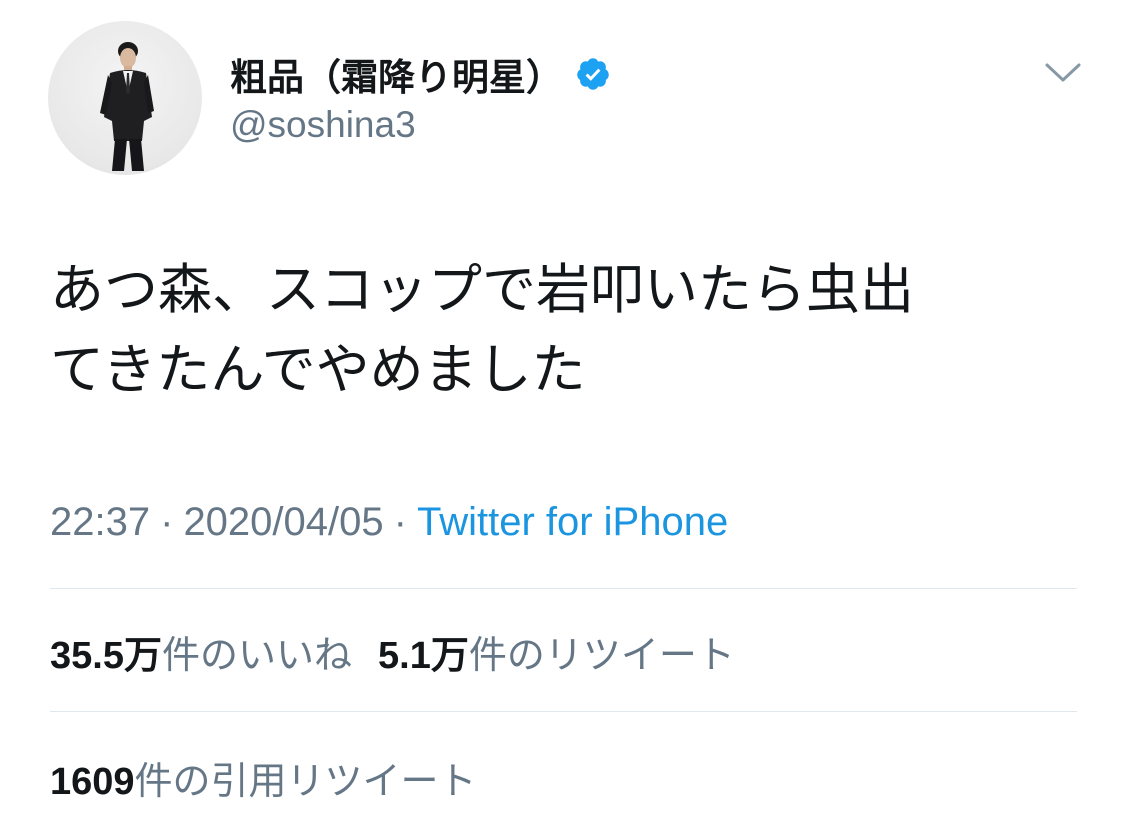 This screenshot has width=1125, height=828. I want to click on tweet-text: あつ森、スコップで岩叩いたら虫出 てきたんでやめました, so click(482, 329).